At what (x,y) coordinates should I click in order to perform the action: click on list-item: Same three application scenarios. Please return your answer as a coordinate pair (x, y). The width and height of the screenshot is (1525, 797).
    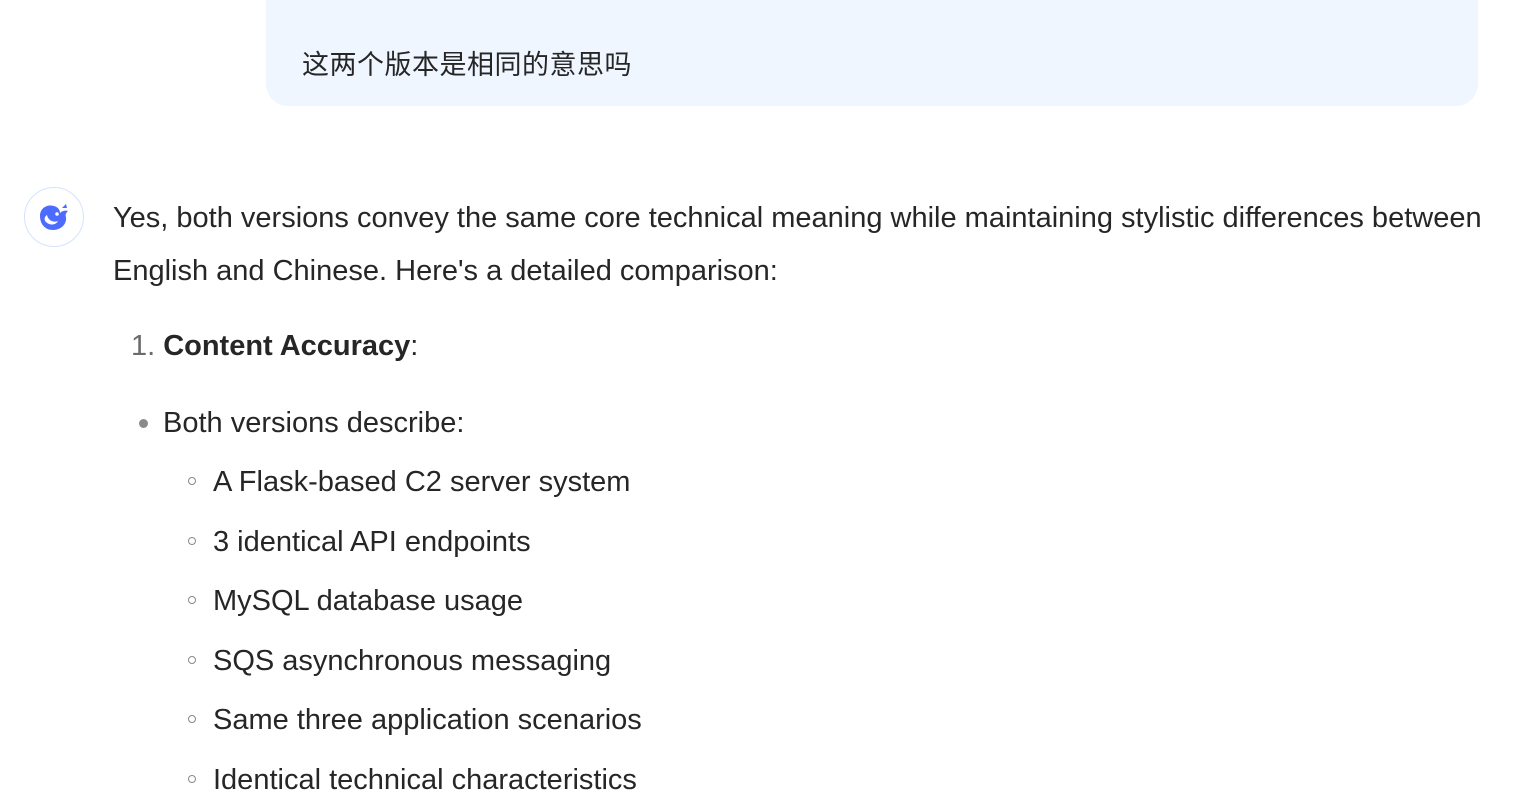
    Looking at the image, I should click on (415, 728).